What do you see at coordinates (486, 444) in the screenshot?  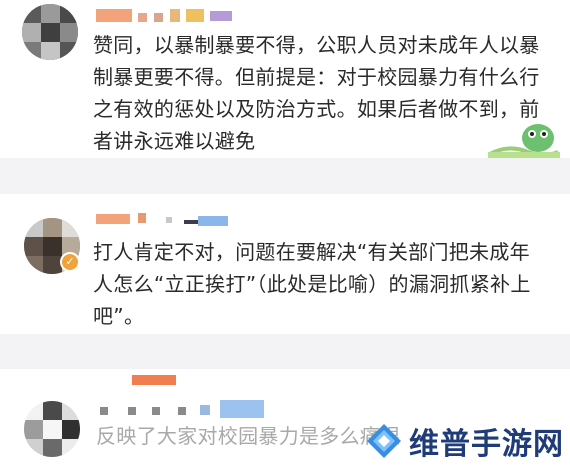 I see `watermark-text: 维普手游网` at bounding box center [486, 444].